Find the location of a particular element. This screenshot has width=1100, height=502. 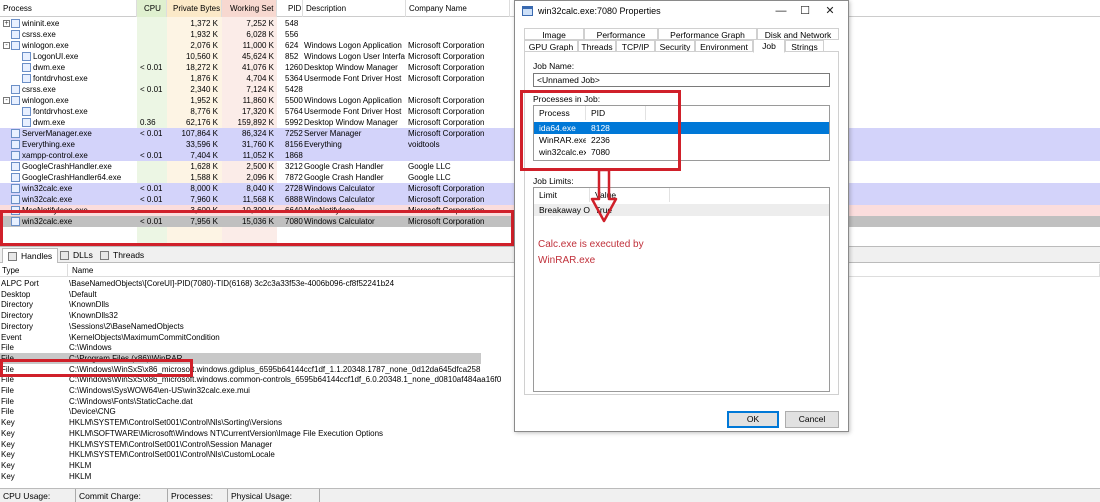

highlight-box-processes-in-job is located at coordinates (600, 130).